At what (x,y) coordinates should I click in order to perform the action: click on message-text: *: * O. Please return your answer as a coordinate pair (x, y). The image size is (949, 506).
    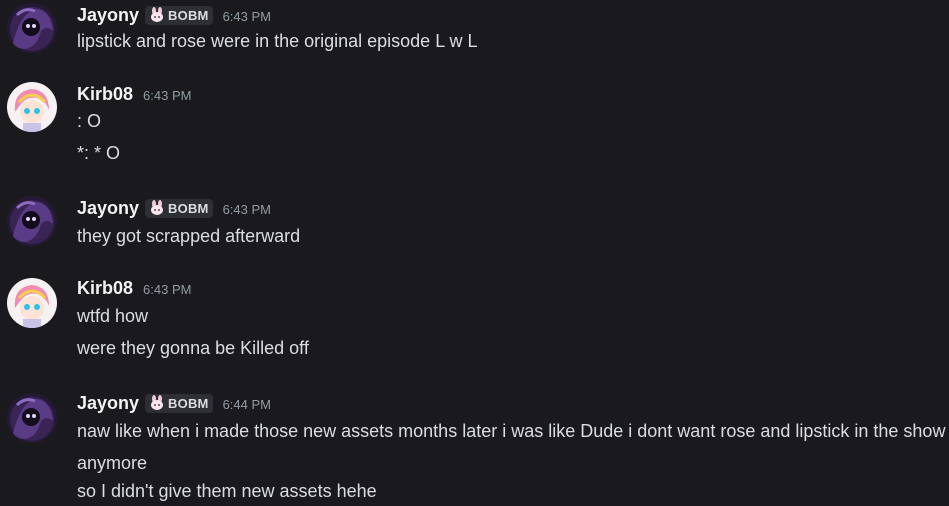
    Looking at the image, I should click on (99, 153).